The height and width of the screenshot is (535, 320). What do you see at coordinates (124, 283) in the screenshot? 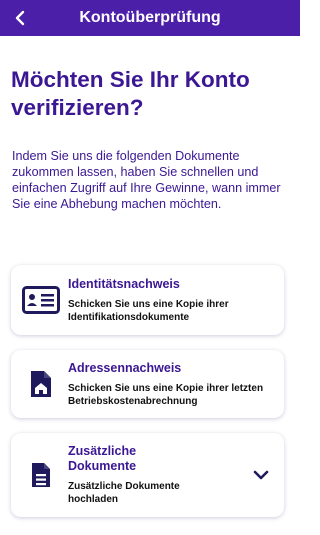
I see `card-title: Identitätsnachweis` at bounding box center [124, 283].